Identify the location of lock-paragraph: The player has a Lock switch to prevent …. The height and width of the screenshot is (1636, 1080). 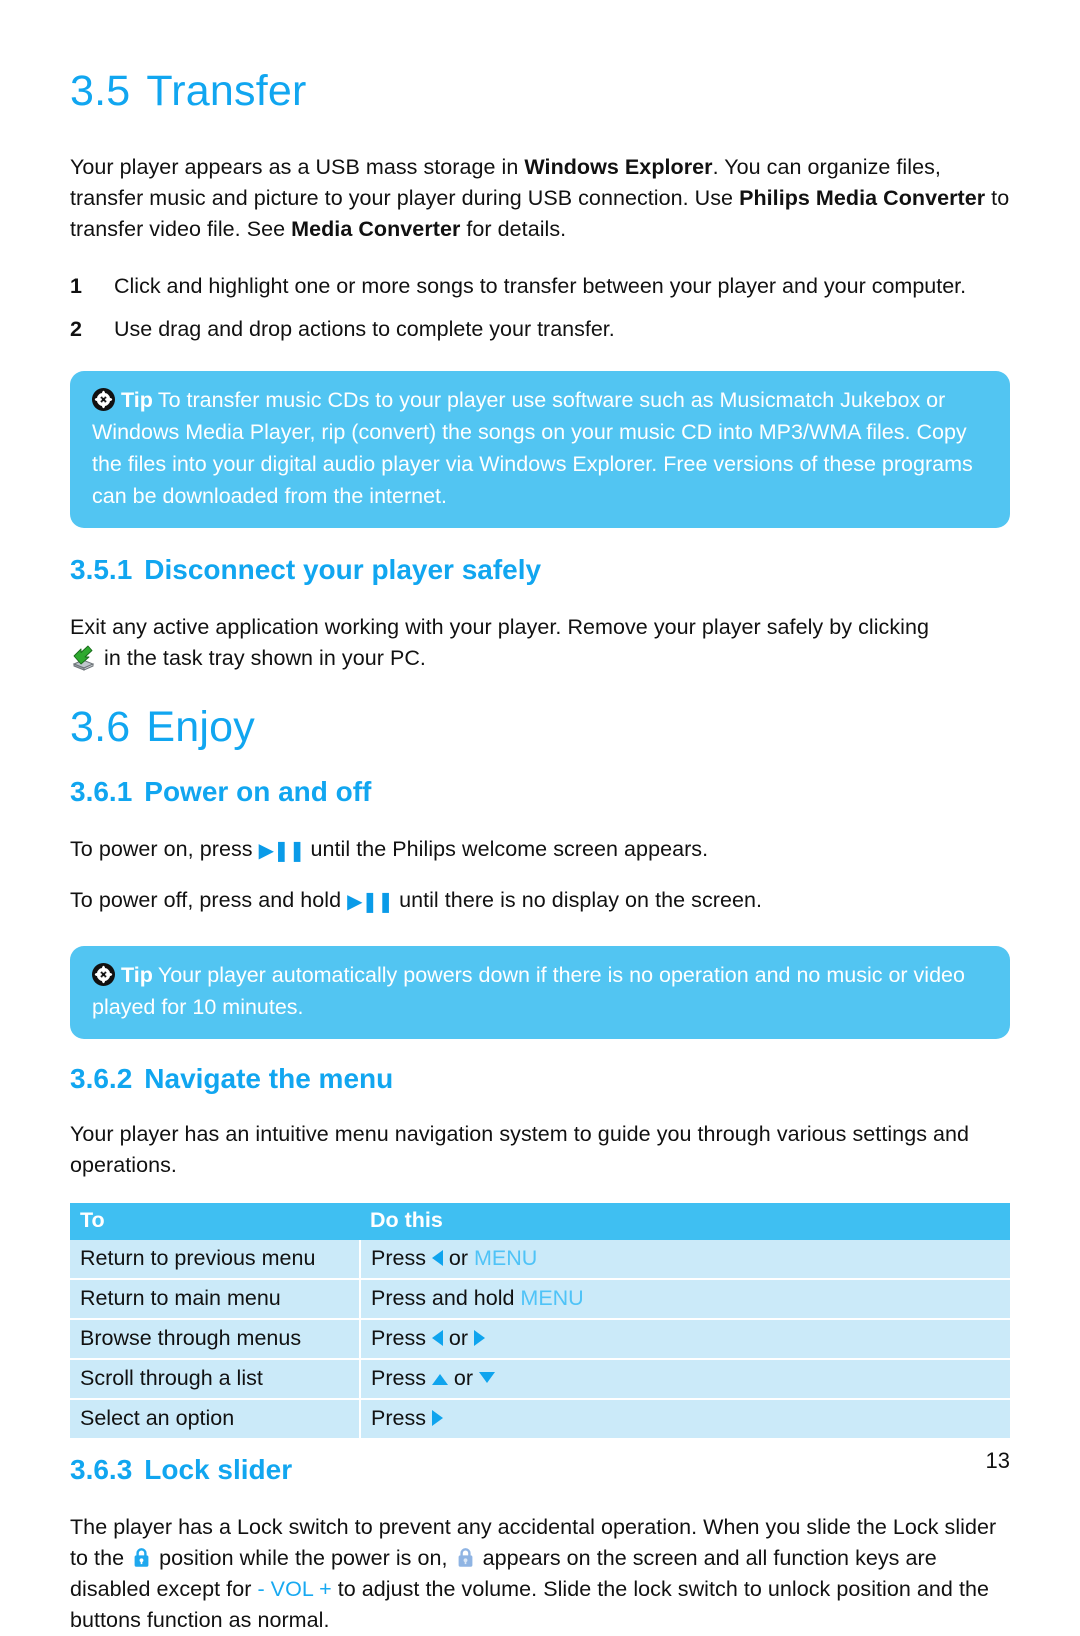
(540, 1574).